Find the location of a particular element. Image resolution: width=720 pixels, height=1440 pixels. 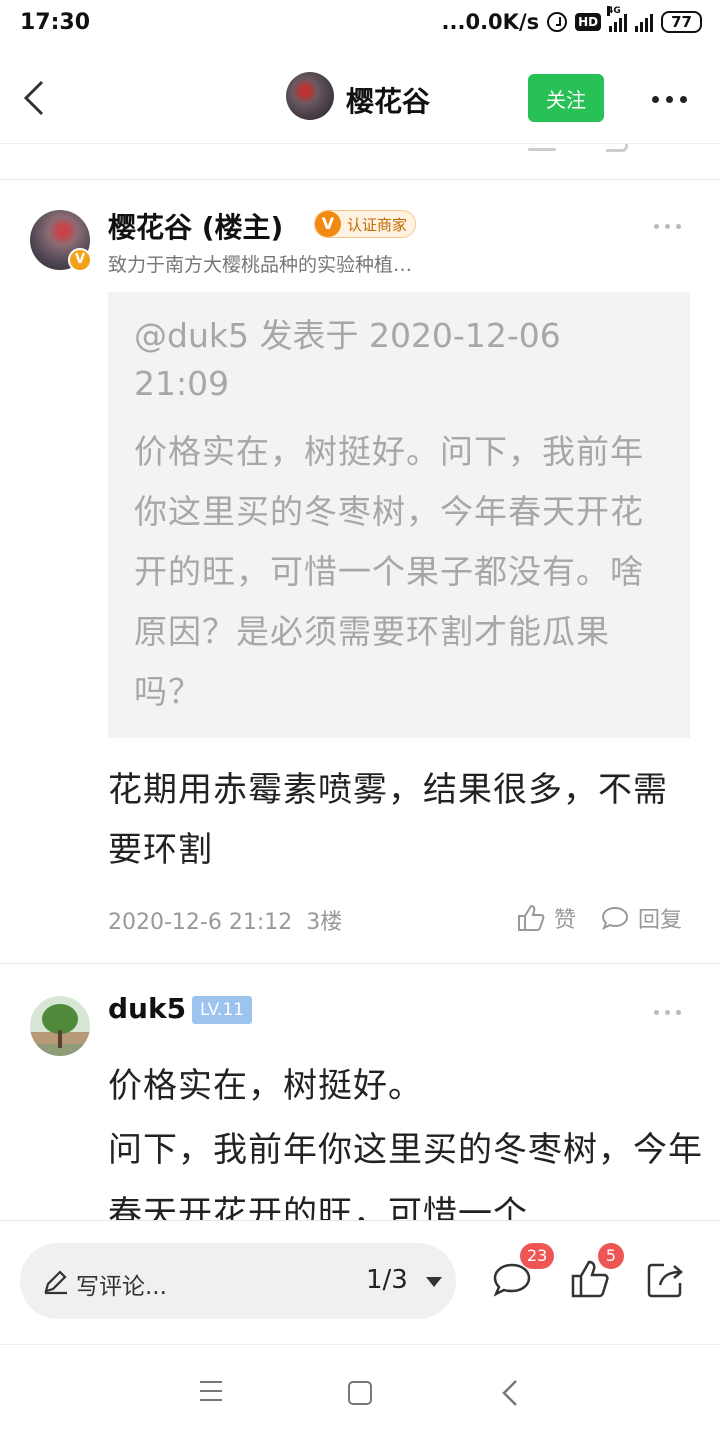

more-icon is located at coordinates (669, 99).